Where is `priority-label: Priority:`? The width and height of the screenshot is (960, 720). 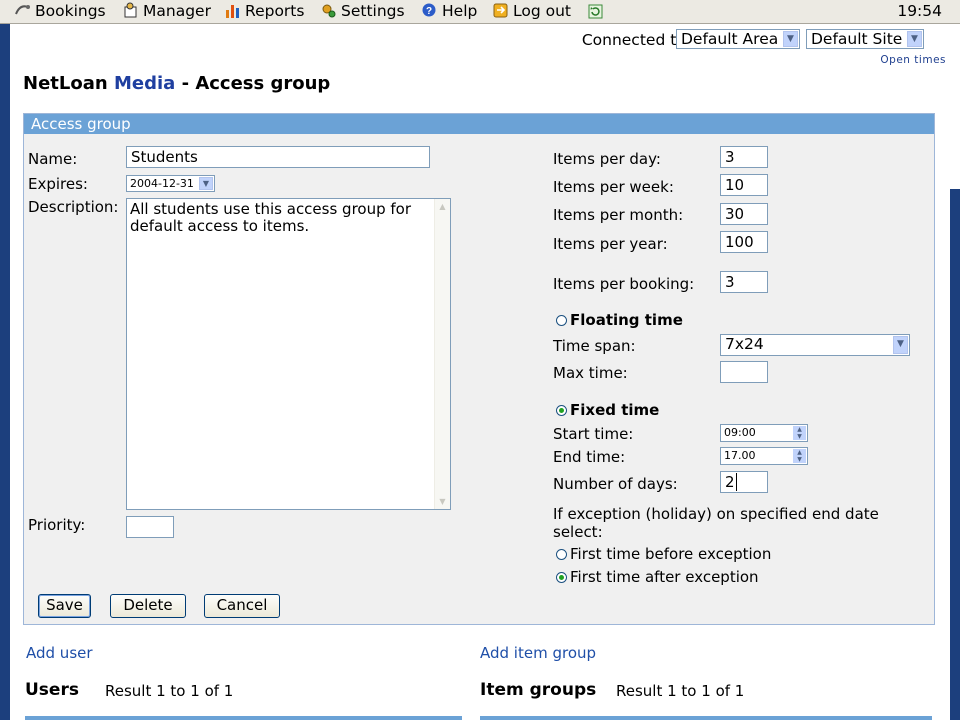
priority-label: Priority: is located at coordinates (57, 525).